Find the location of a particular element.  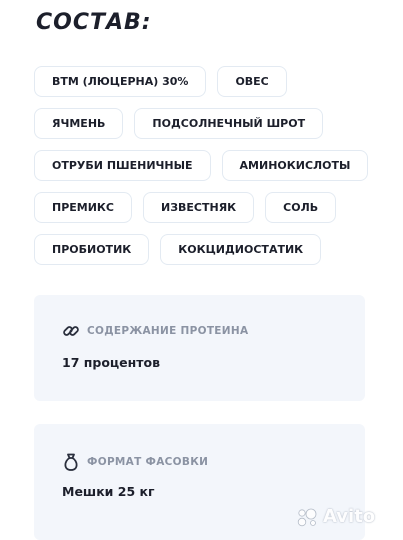

ingredients-row: ПРЕМИКС ИЗВЕСТНЯК СОЛЬ is located at coordinates (204, 207).